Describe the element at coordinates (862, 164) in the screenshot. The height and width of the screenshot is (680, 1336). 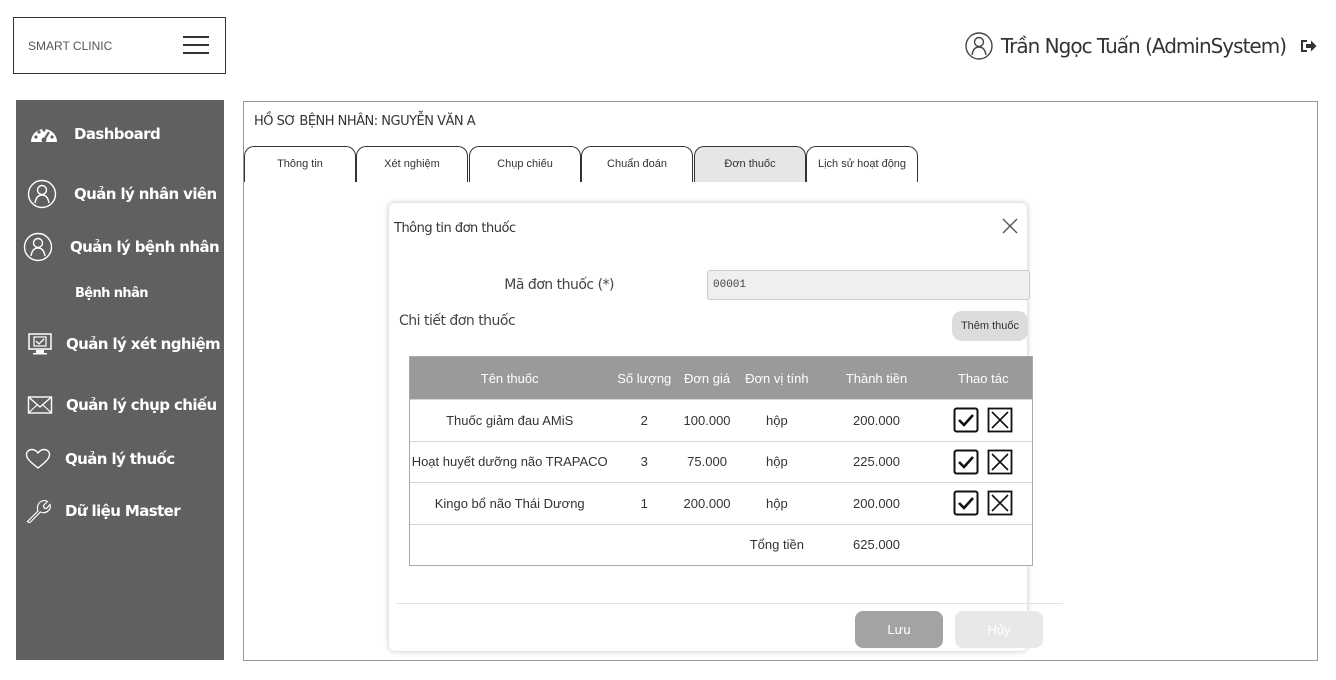
I see `tab-activity-history: Lịch sử hoạt động` at that location.